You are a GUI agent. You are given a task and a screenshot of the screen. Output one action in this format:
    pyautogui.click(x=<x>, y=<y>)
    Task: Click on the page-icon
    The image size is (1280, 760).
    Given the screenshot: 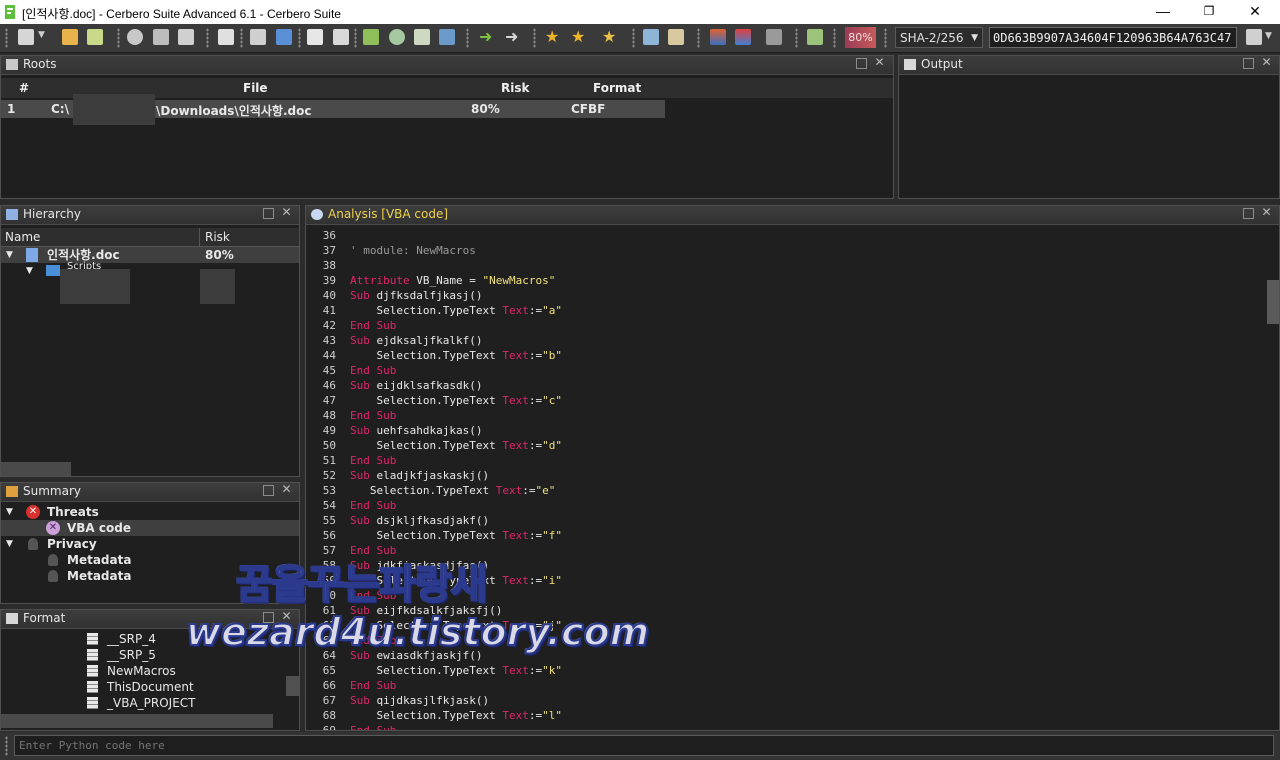 What is the action you would take?
    pyautogui.click(x=341, y=37)
    